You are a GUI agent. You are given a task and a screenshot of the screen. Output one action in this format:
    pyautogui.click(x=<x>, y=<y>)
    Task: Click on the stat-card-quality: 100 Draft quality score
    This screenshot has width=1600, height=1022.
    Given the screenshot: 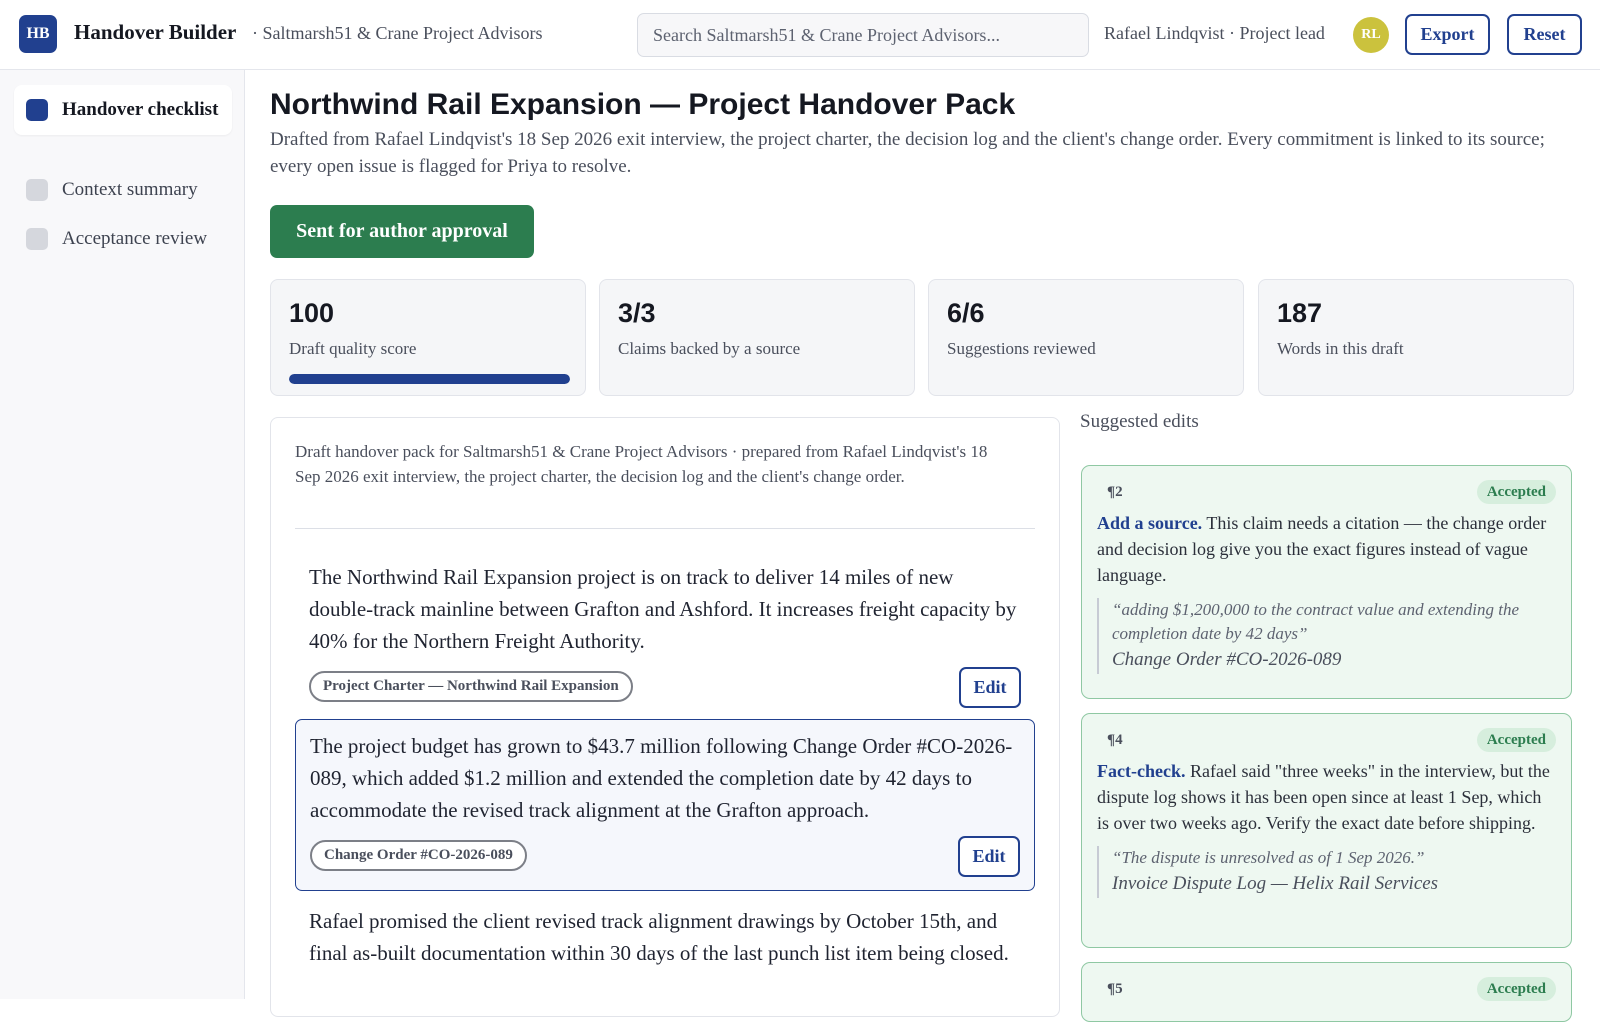 What is the action you would take?
    pyautogui.click(x=428, y=337)
    